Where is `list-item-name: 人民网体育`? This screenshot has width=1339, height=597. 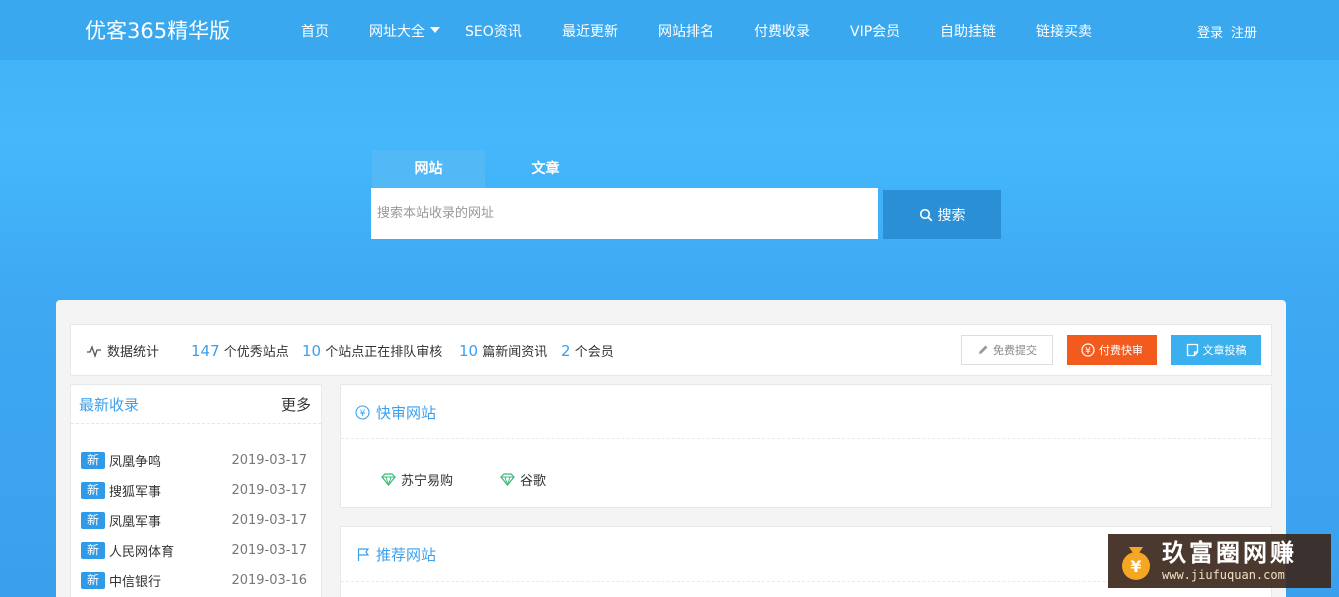 list-item-name: 人民网体育 is located at coordinates (142, 552).